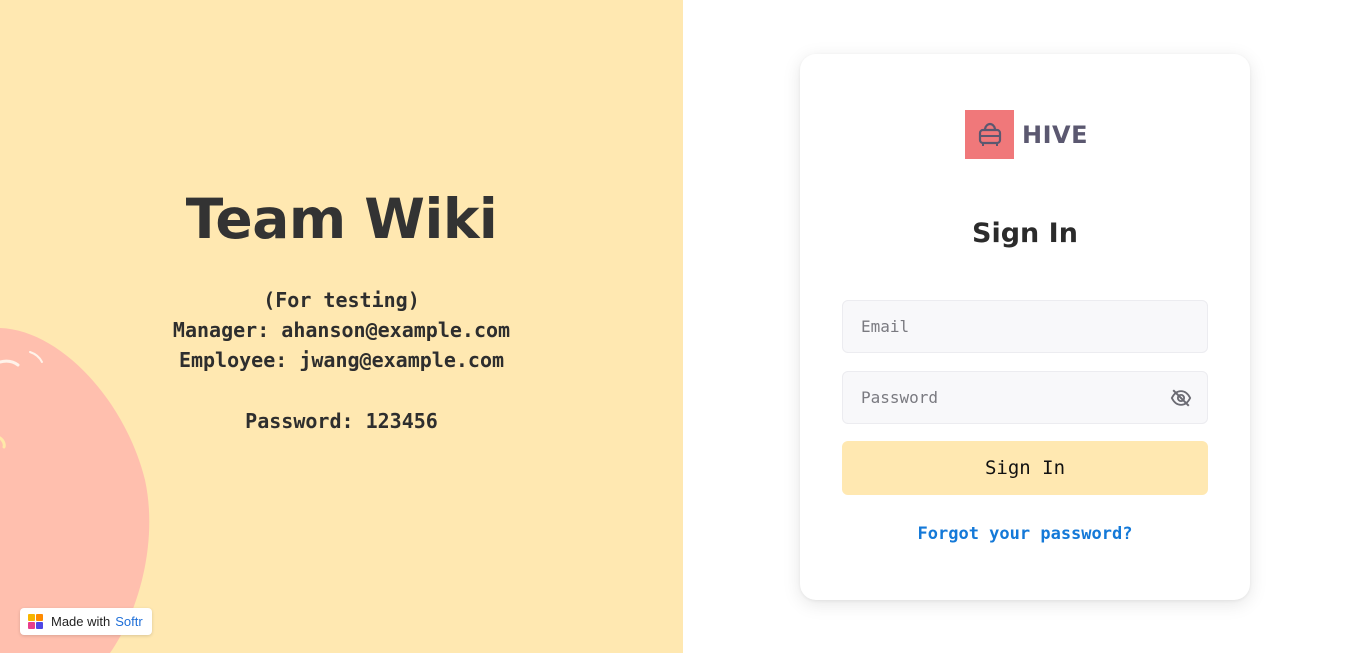 This screenshot has height=653, width=1366. I want to click on hive-logo: HIVE, so click(1026, 134).